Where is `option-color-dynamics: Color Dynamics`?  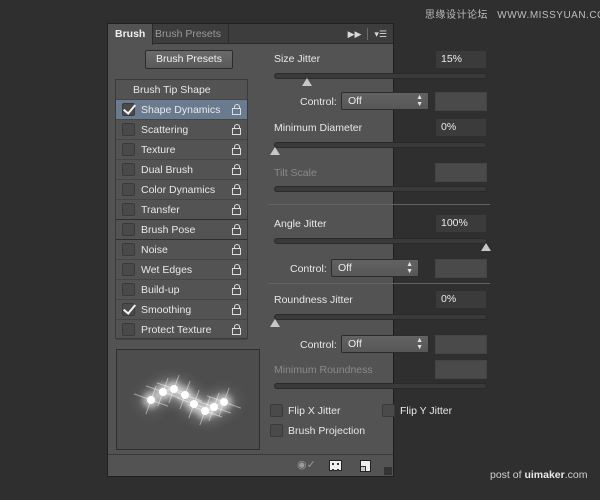 option-color-dynamics: Color Dynamics is located at coordinates (181, 190).